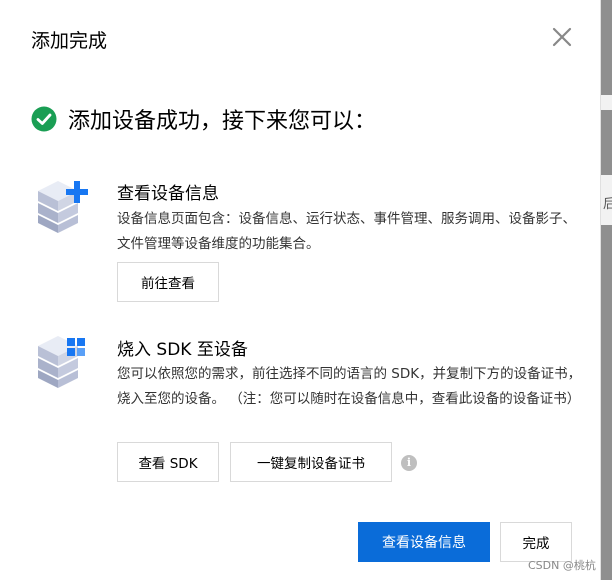 The image size is (612, 580). Describe the element at coordinates (607, 204) in the screenshot. I see `background-text: 后` at that location.